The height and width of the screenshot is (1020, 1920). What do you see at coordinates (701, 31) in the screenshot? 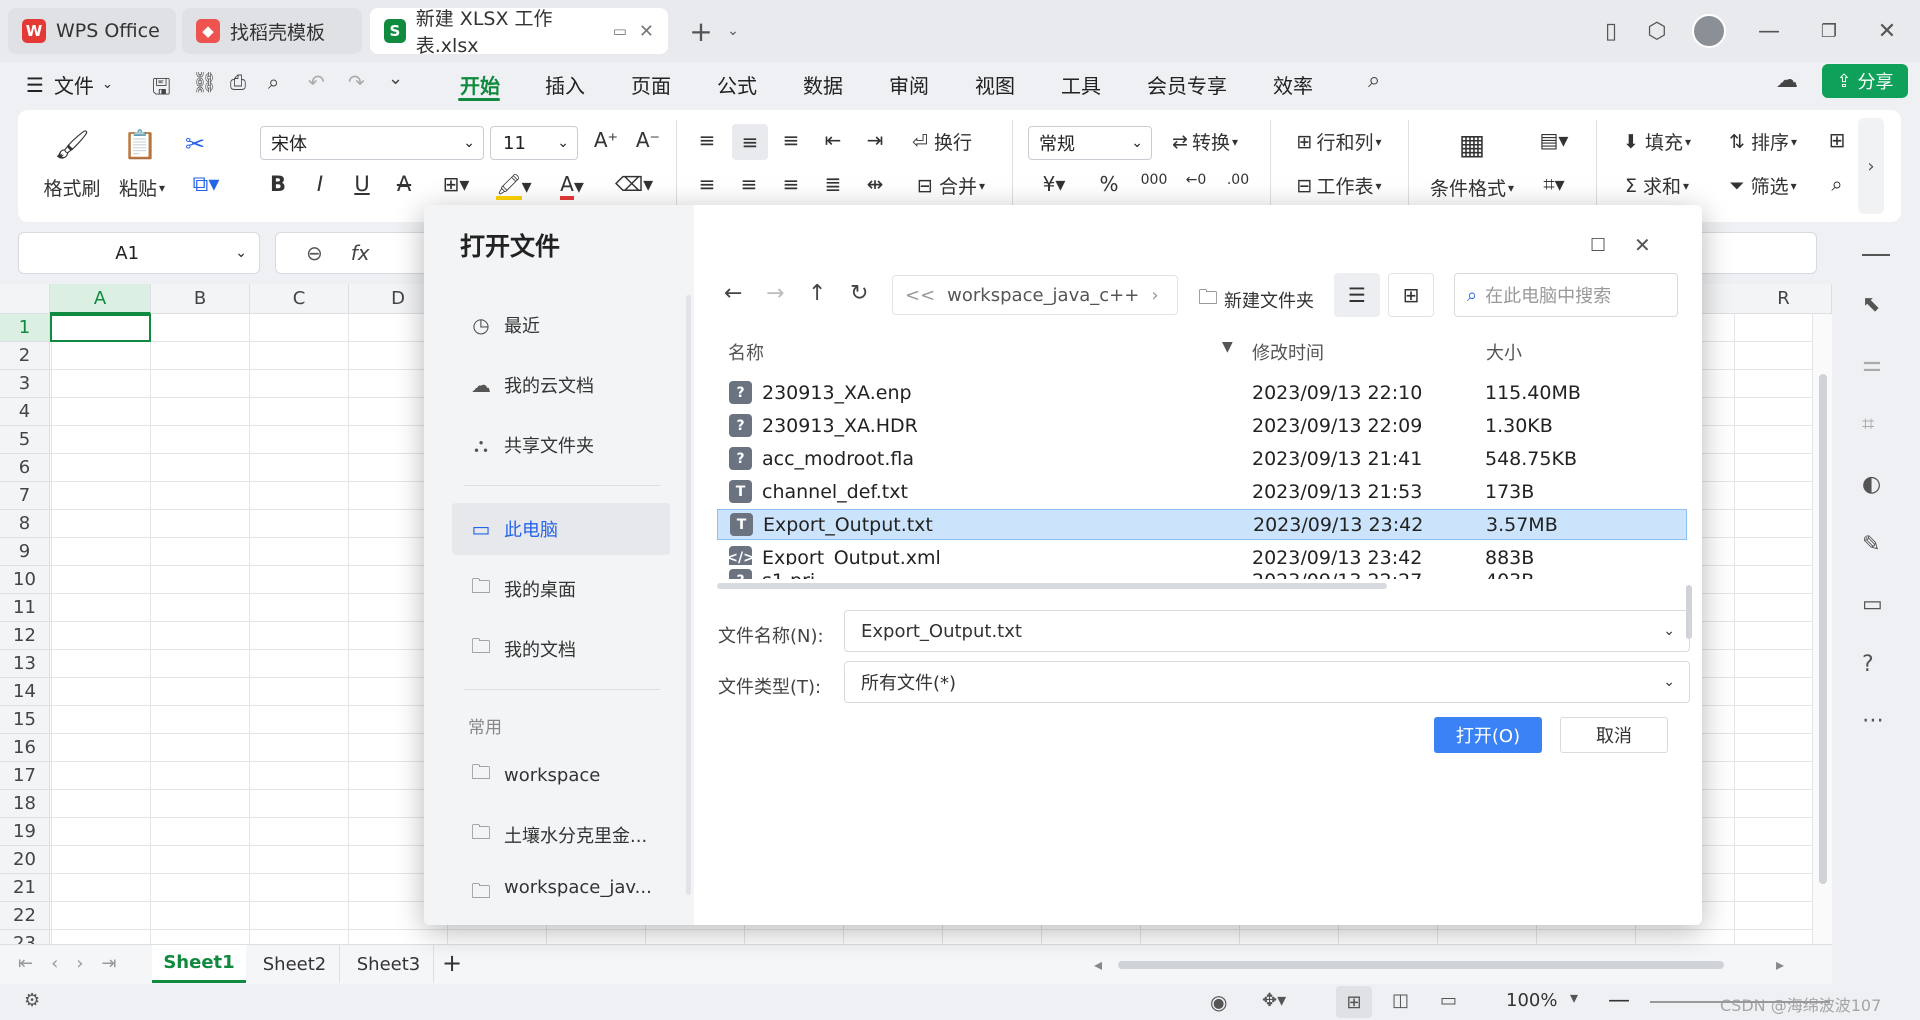
I see `new-tab-button: +` at bounding box center [701, 31].